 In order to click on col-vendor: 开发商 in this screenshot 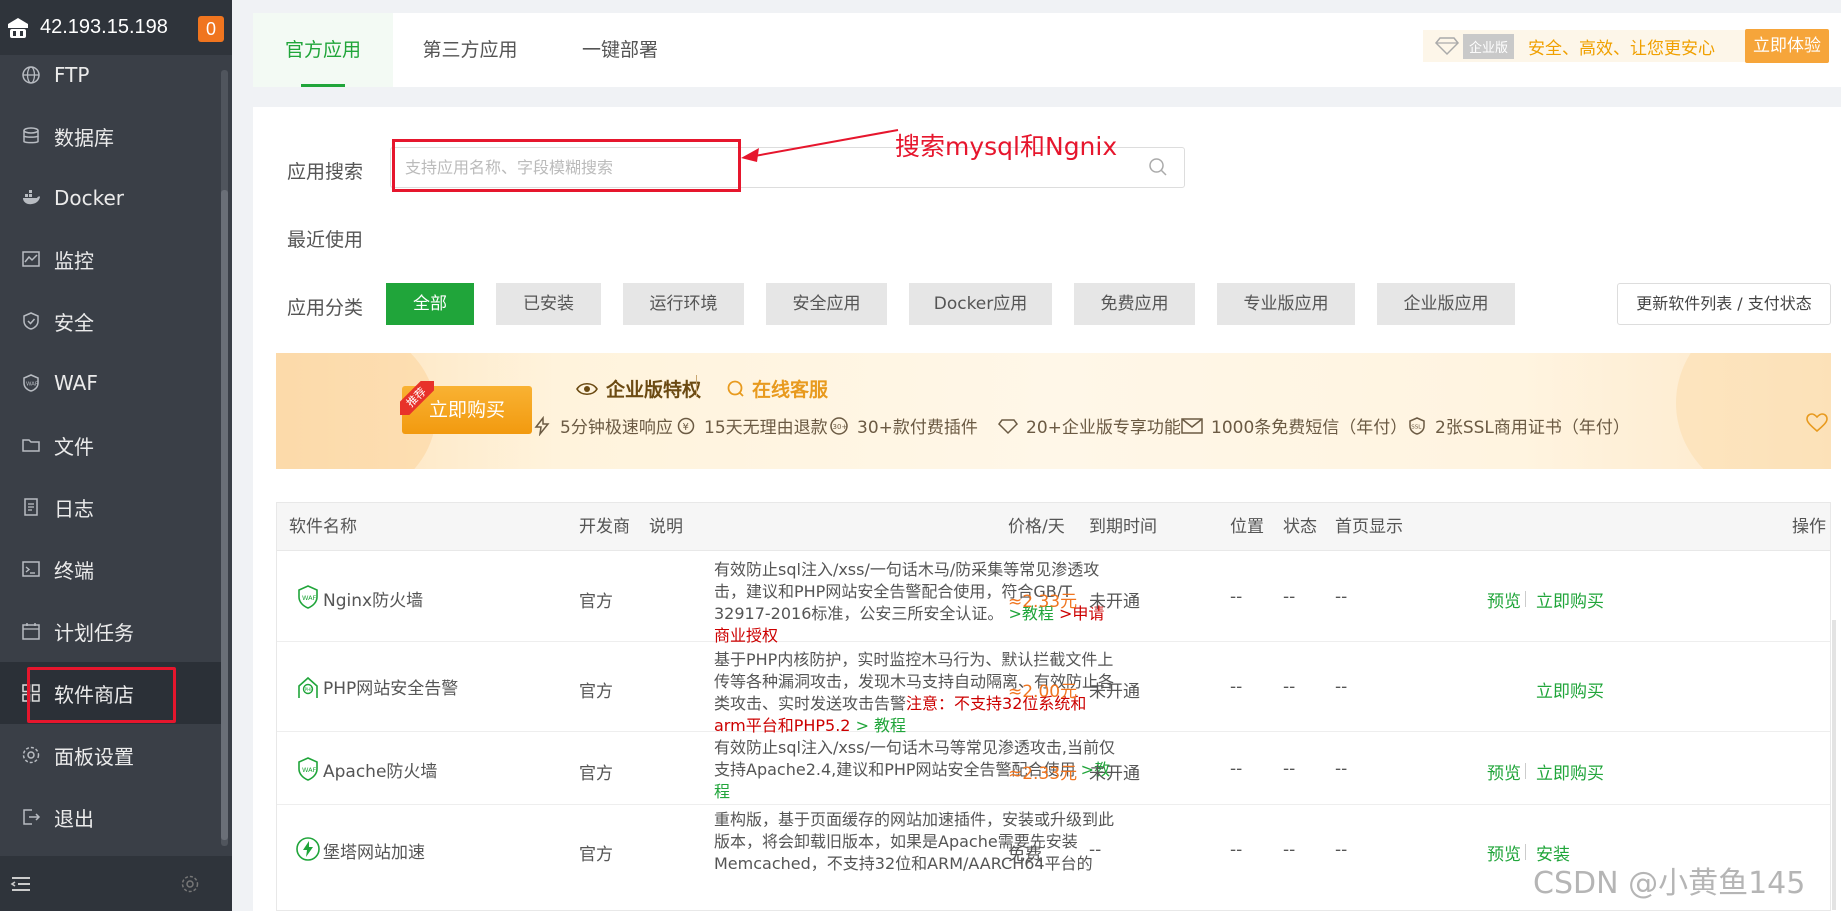, I will do `click(604, 527)`.